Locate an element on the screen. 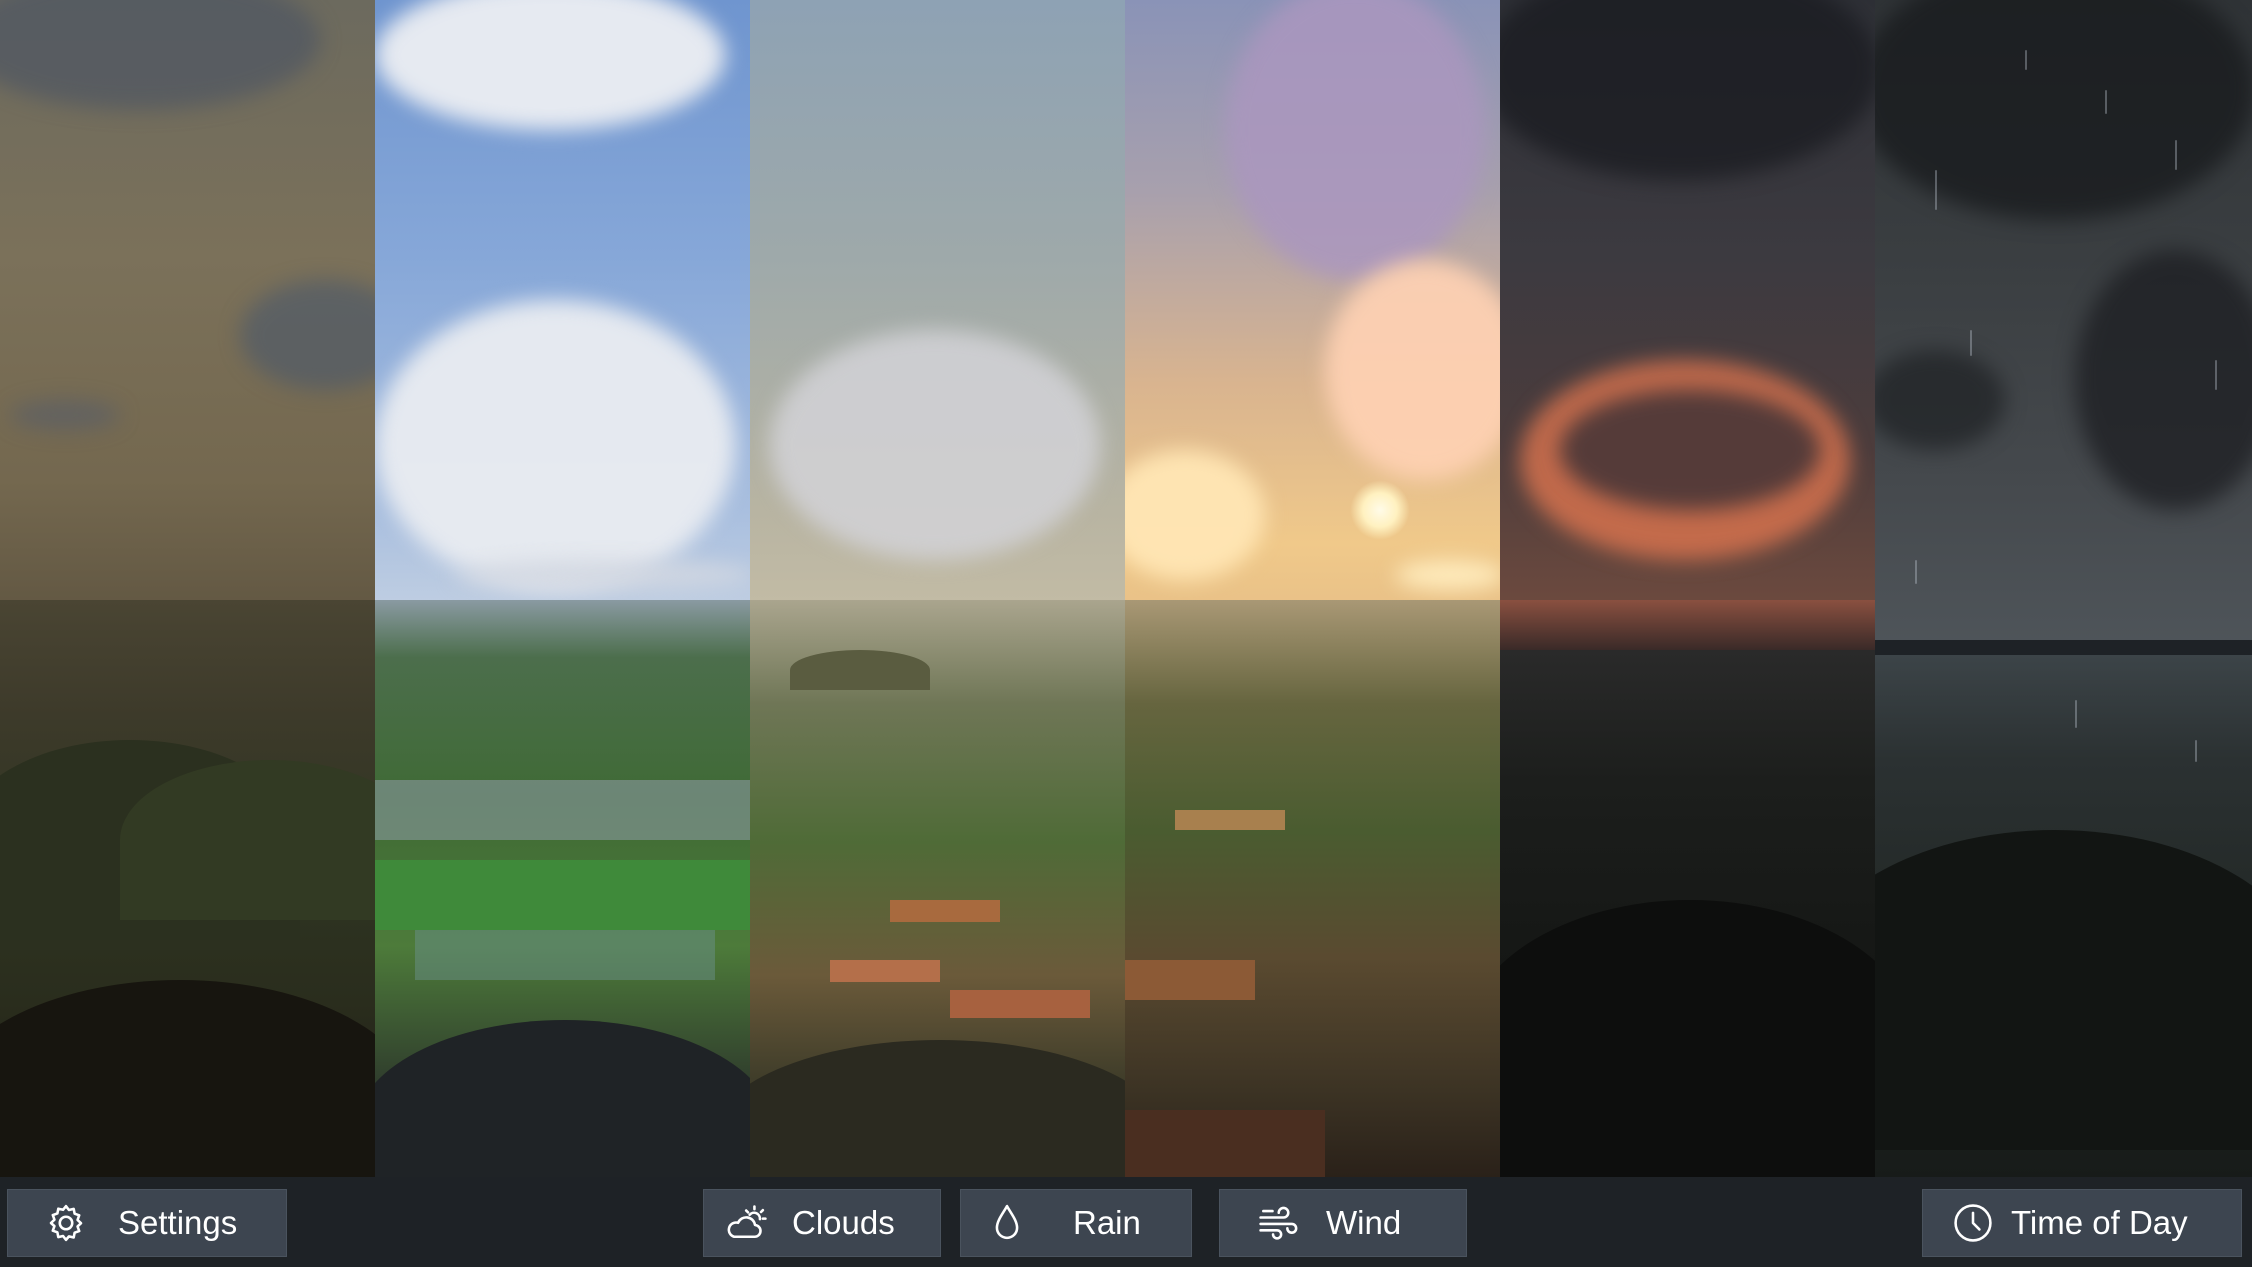 The width and height of the screenshot is (2252, 1267). cloud-sun-icon is located at coordinates (746, 1223).